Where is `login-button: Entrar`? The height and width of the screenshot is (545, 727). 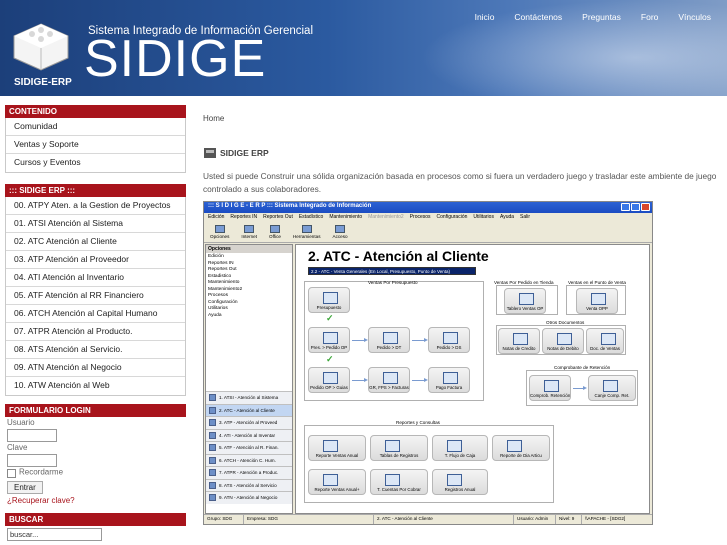
login-button: Entrar is located at coordinates (25, 487).